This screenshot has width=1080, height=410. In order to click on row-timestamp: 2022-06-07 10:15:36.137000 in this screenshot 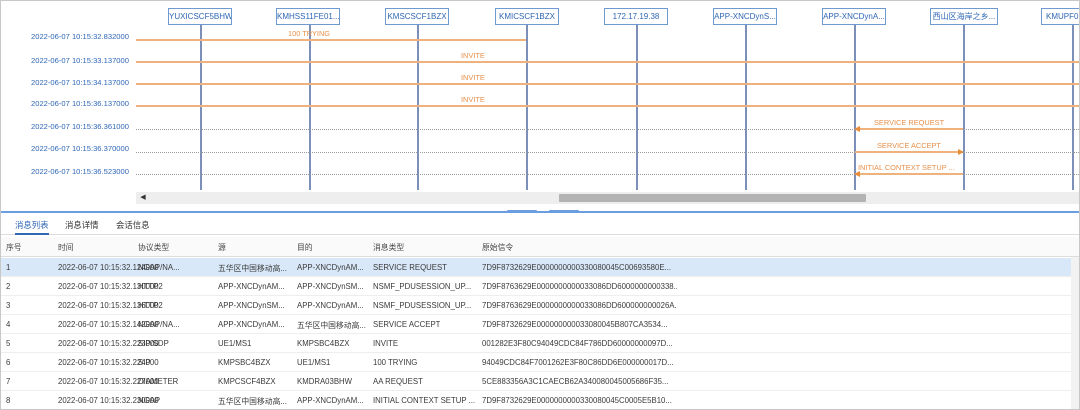, I will do `click(80, 103)`.